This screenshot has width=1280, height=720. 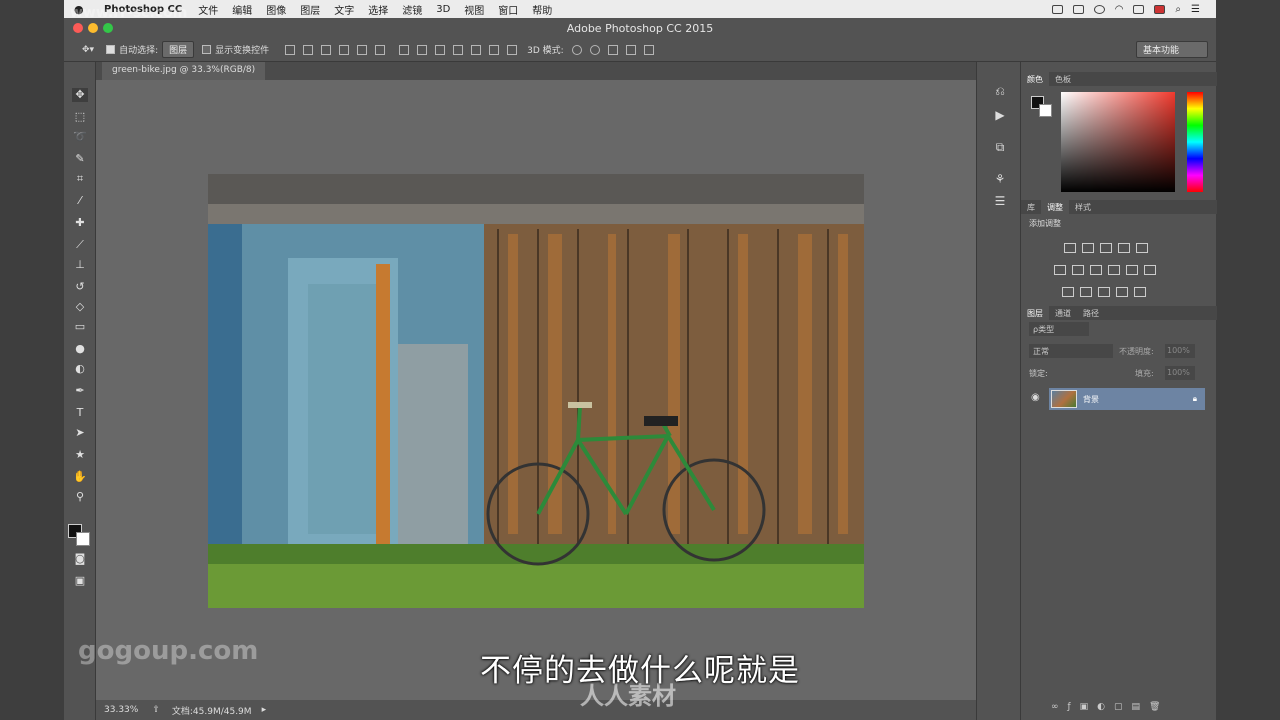 I want to click on eyedropper-icon: ⁄, so click(x=80, y=201).